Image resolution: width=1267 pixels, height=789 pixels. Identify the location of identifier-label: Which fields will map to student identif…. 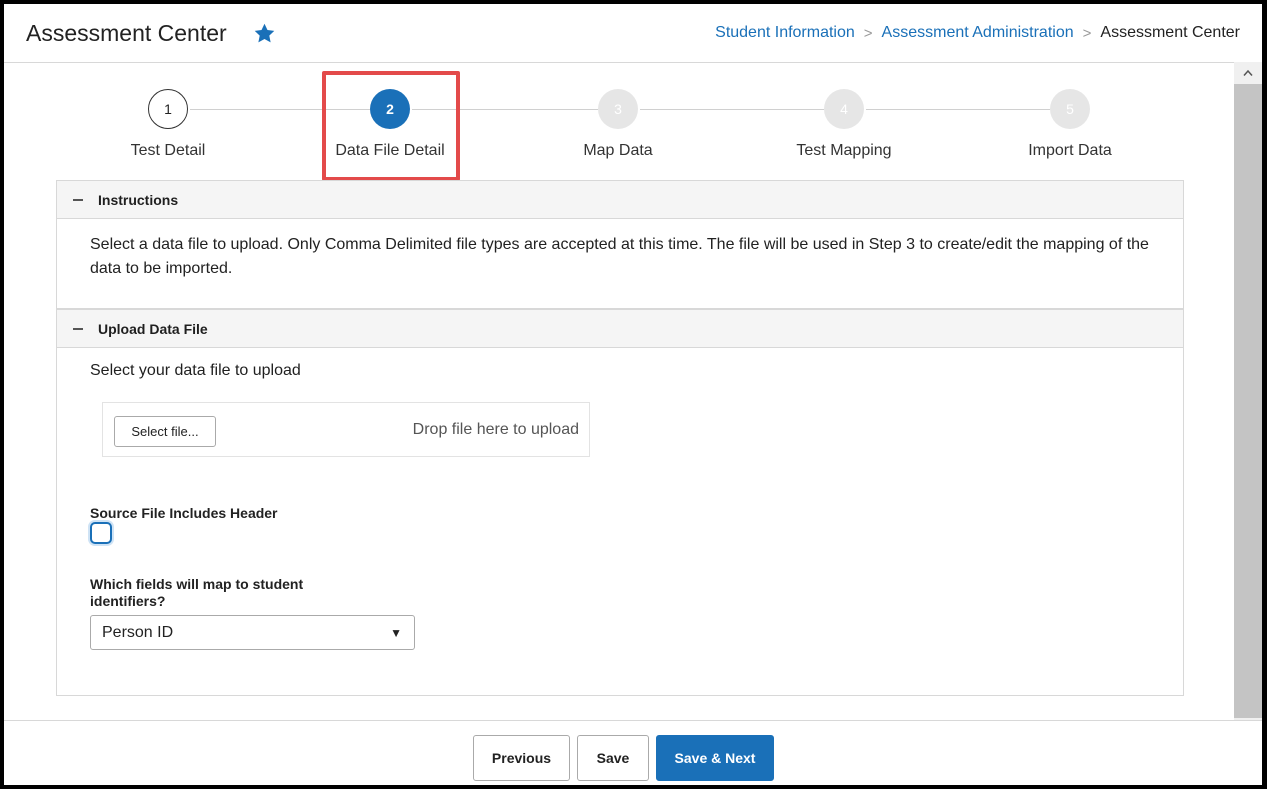
(197, 592).